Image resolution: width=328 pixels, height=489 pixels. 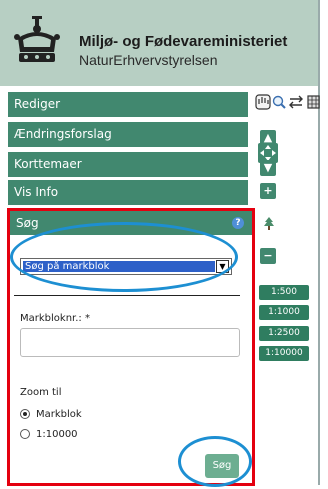 I want to click on scale-1-500-button: 1:500, so click(x=284, y=292).